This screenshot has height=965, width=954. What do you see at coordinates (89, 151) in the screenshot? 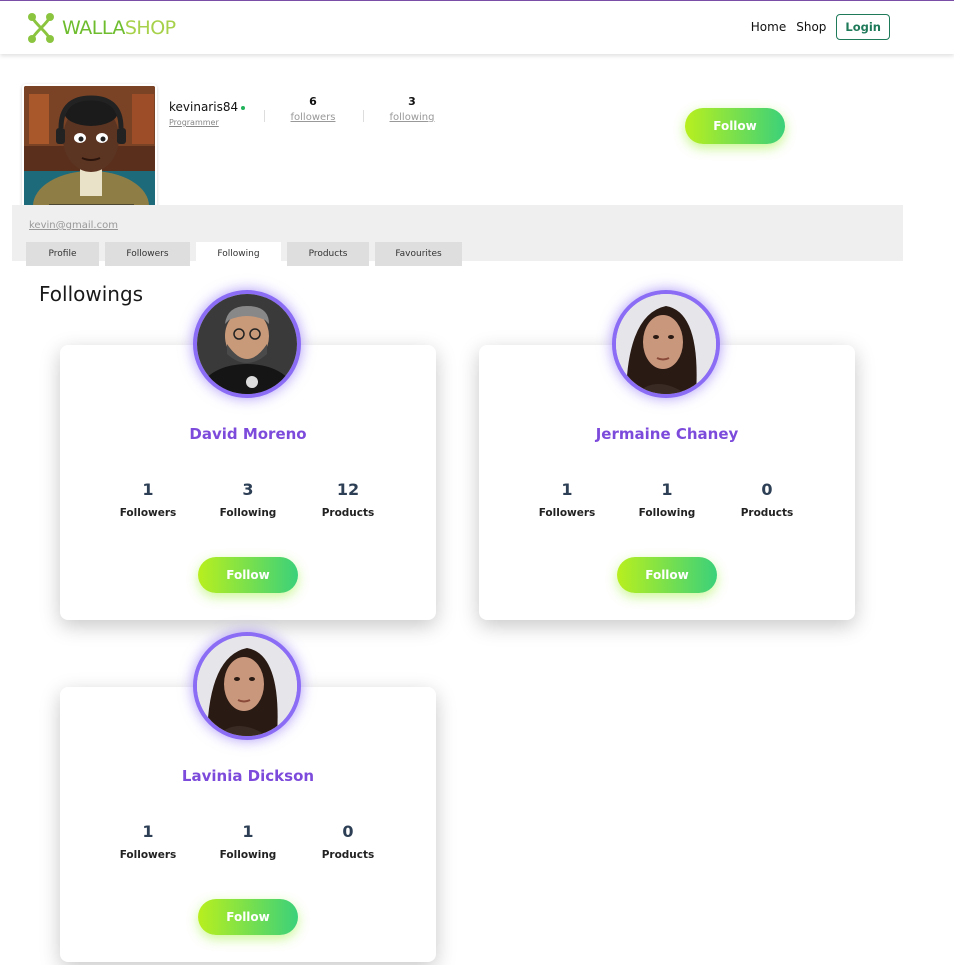
I see `profile-avatar` at bounding box center [89, 151].